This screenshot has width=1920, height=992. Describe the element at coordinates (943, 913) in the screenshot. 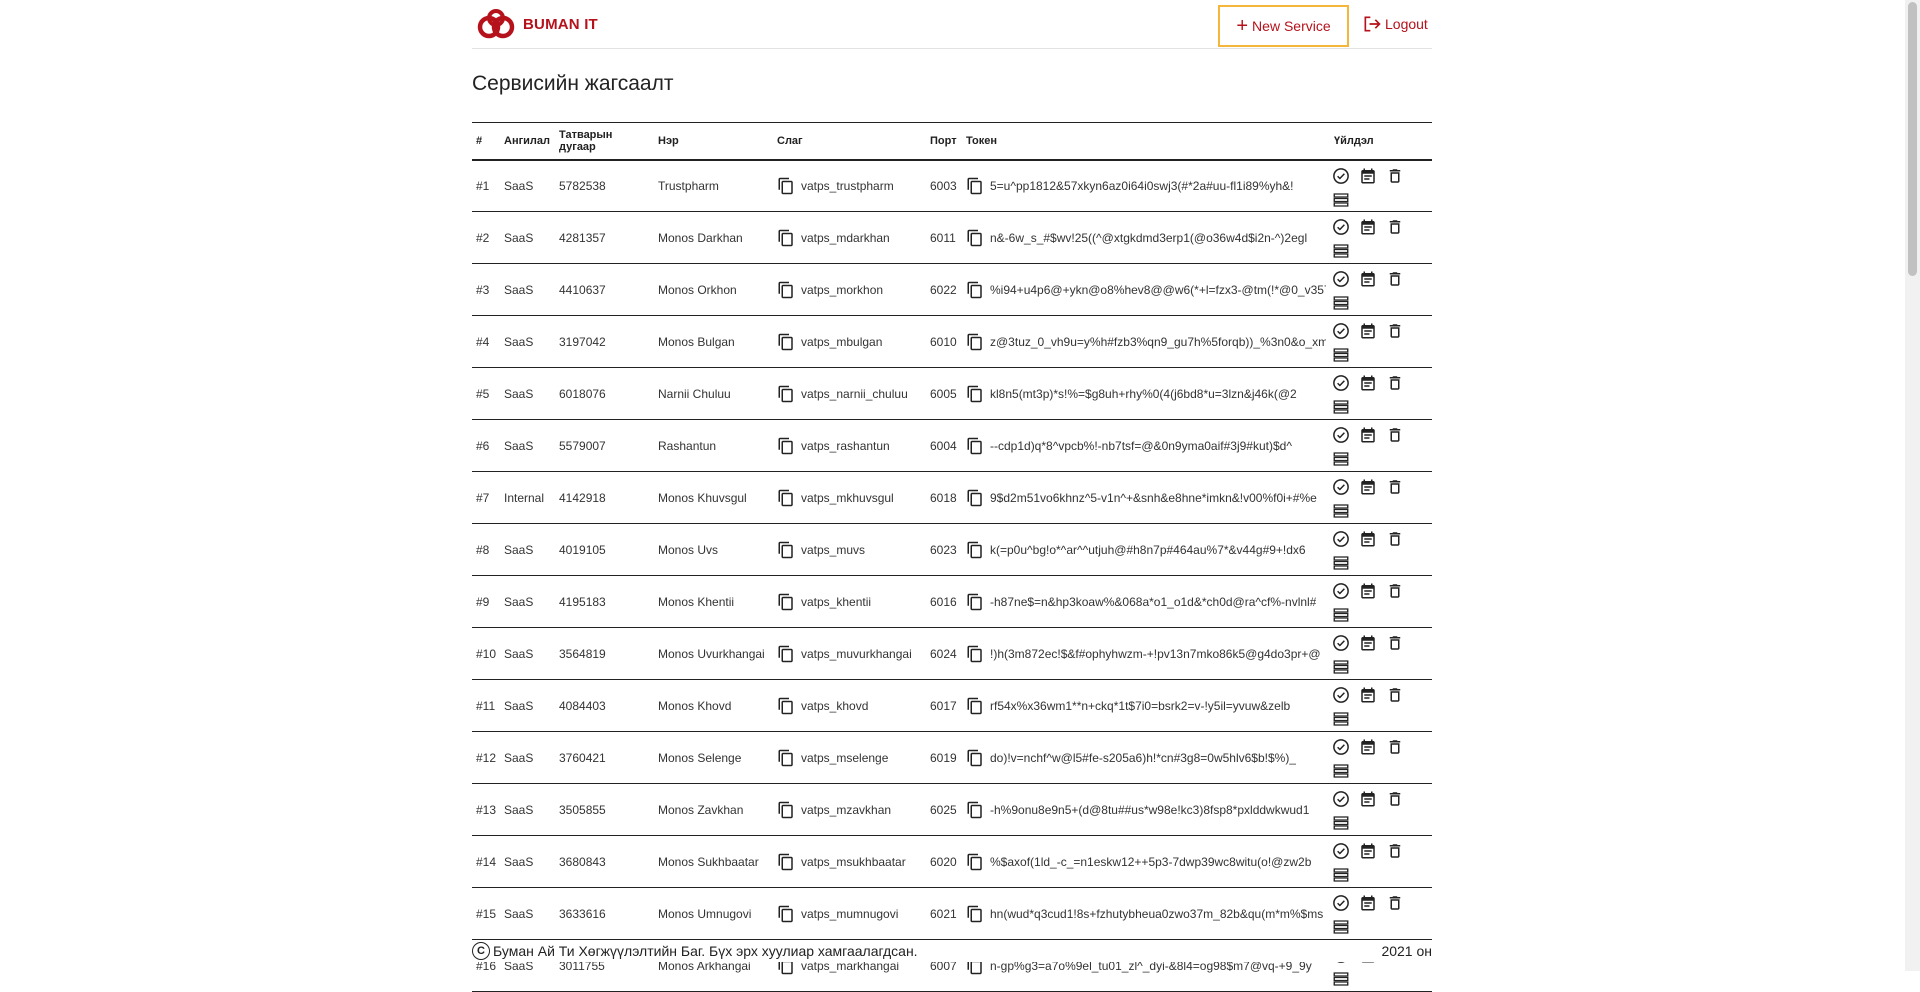

I see `row-port: 6021` at that location.